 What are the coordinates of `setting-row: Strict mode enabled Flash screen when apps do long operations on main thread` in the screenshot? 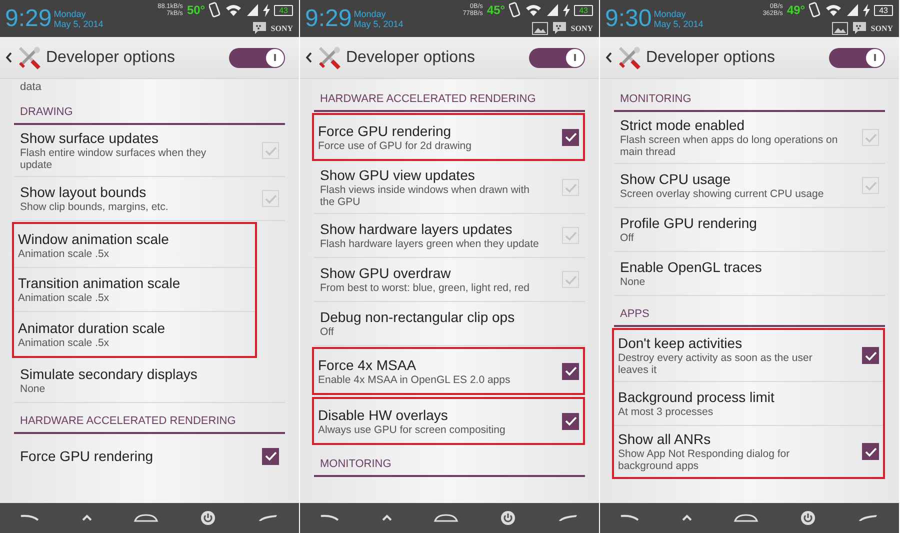 It's located at (749, 138).